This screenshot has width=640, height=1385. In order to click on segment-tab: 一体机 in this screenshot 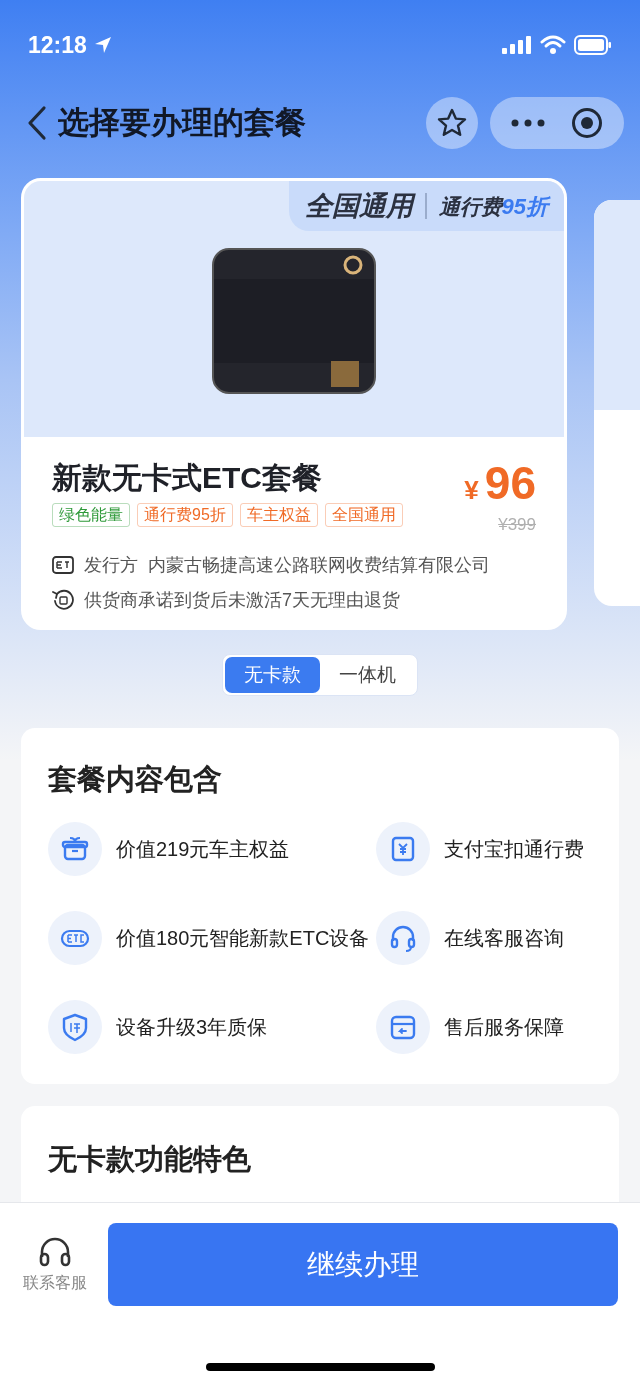, I will do `click(367, 675)`.